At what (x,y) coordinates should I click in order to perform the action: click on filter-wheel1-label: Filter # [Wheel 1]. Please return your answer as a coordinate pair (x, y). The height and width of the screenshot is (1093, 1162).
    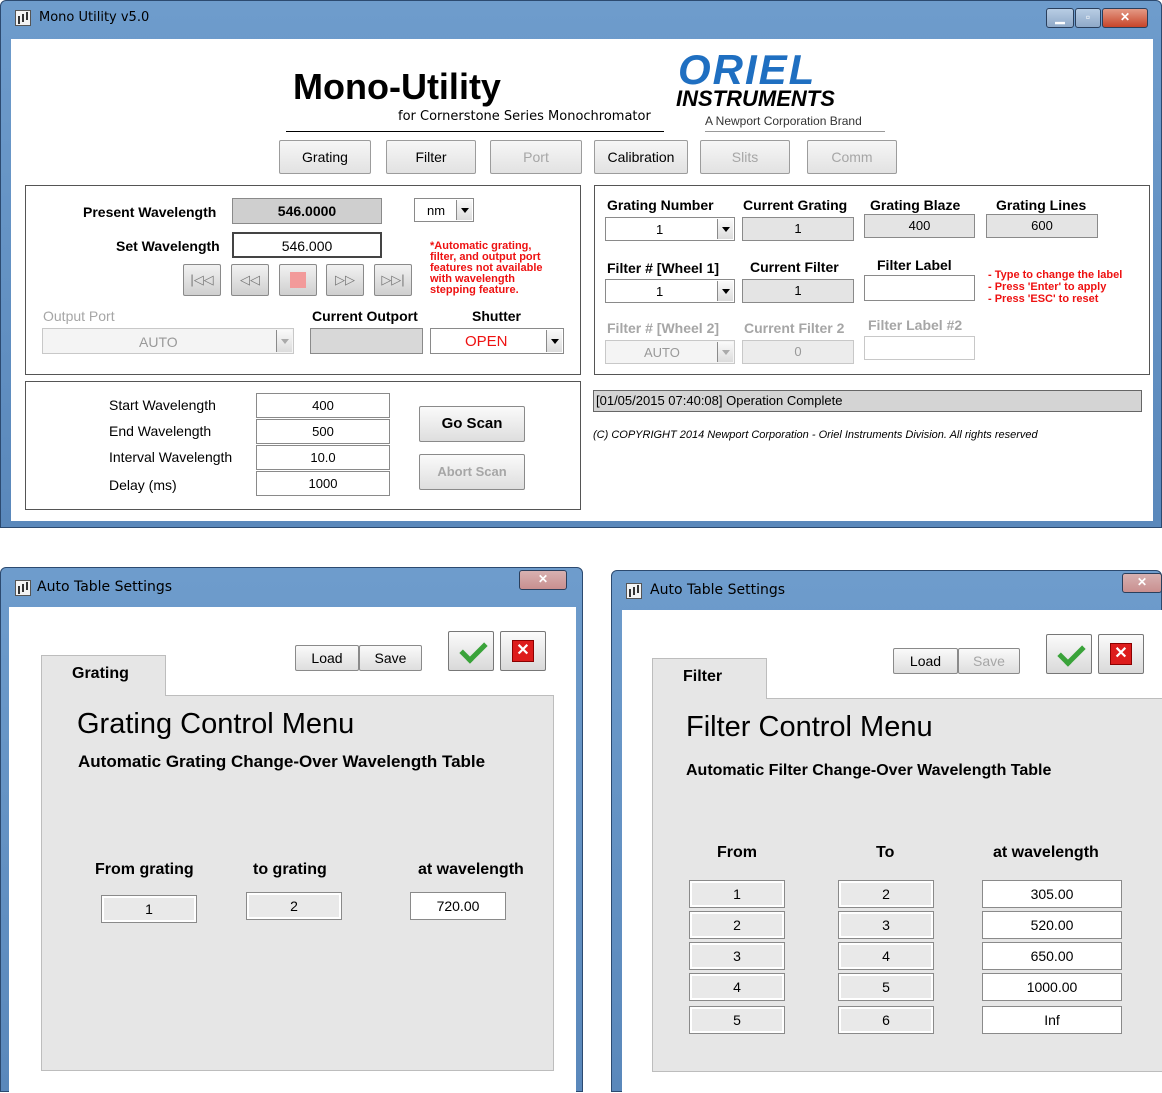
    Looking at the image, I should click on (663, 268).